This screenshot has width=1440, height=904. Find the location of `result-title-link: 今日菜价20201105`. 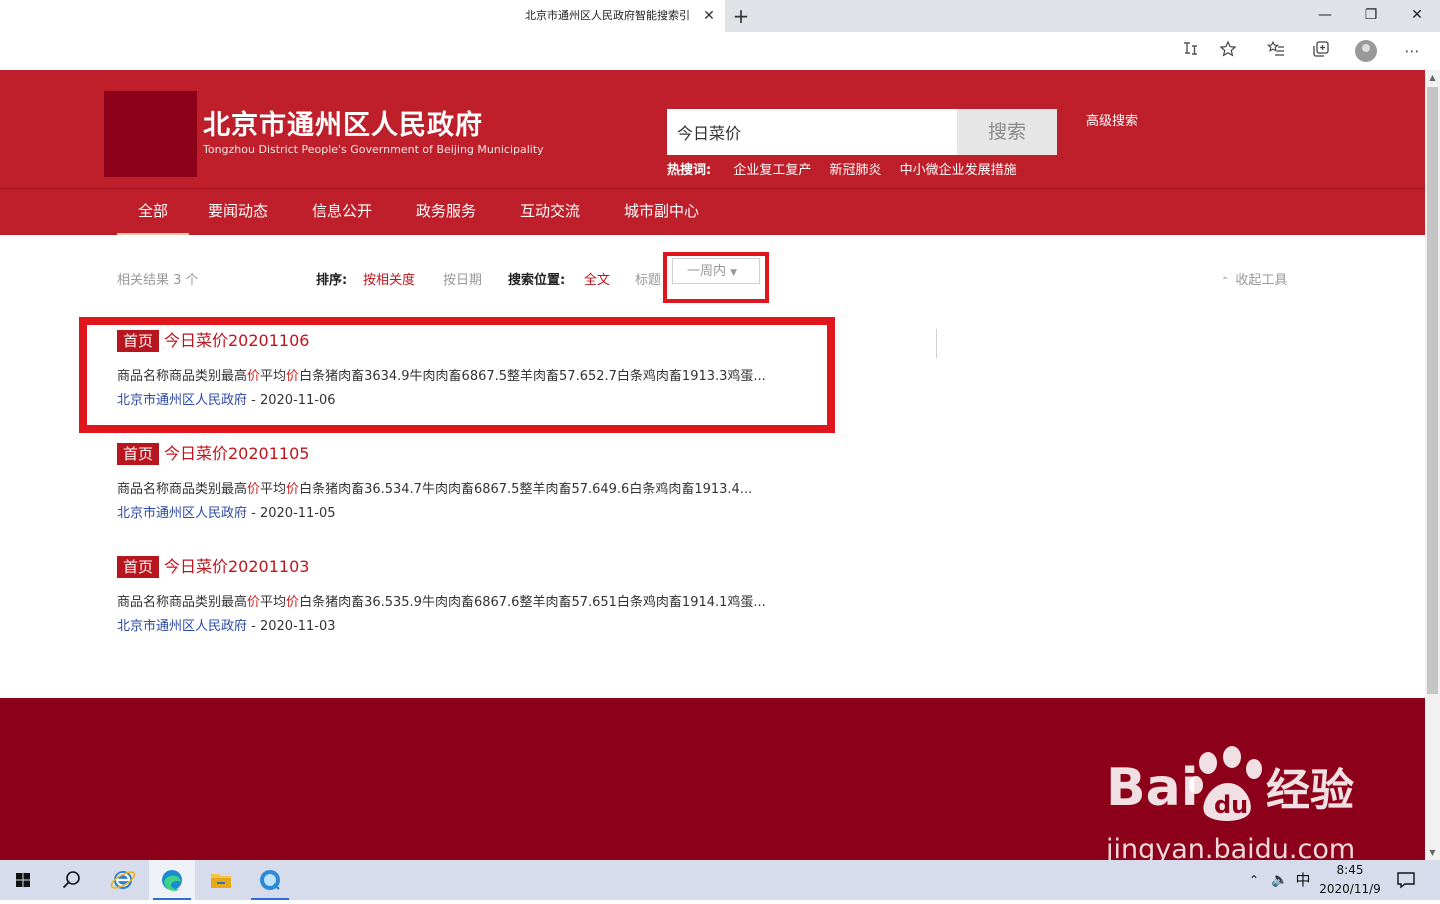

result-title-link: 今日菜价20201105 is located at coordinates (236, 454).